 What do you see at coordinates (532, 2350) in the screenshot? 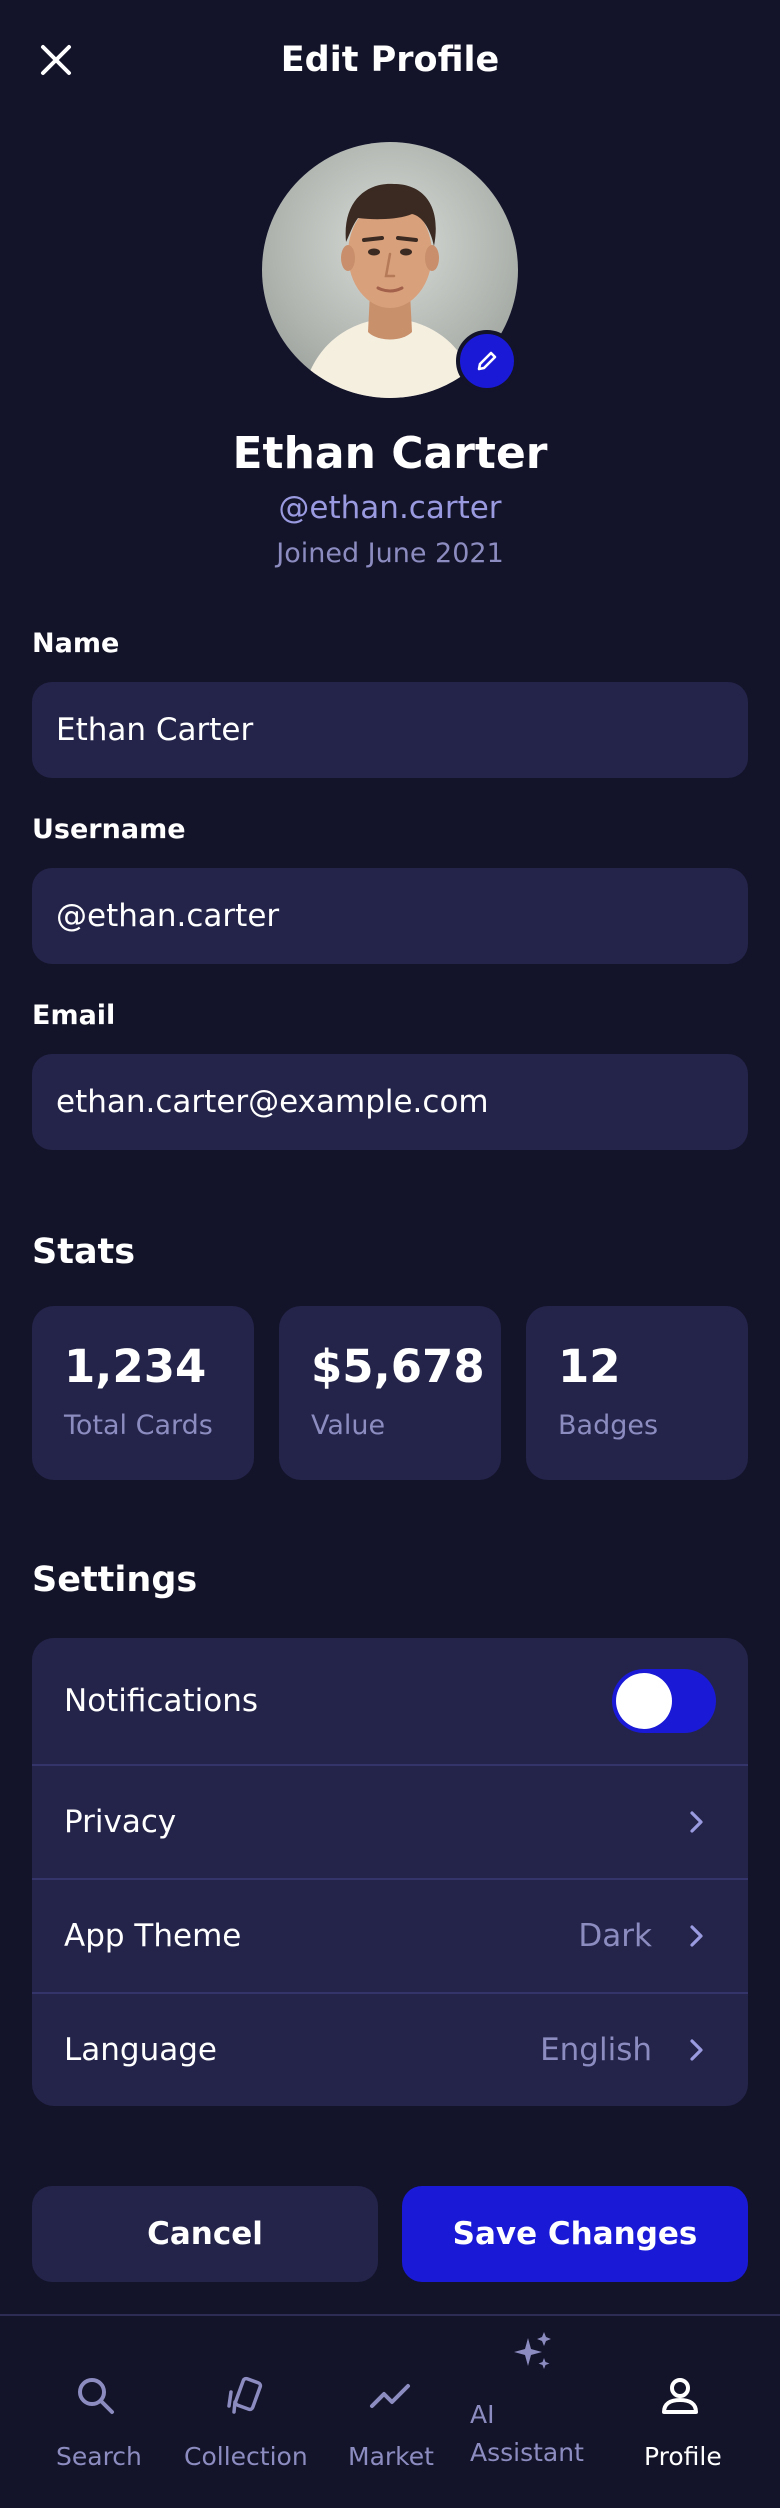
I see `sparkles-icon` at bounding box center [532, 2350].